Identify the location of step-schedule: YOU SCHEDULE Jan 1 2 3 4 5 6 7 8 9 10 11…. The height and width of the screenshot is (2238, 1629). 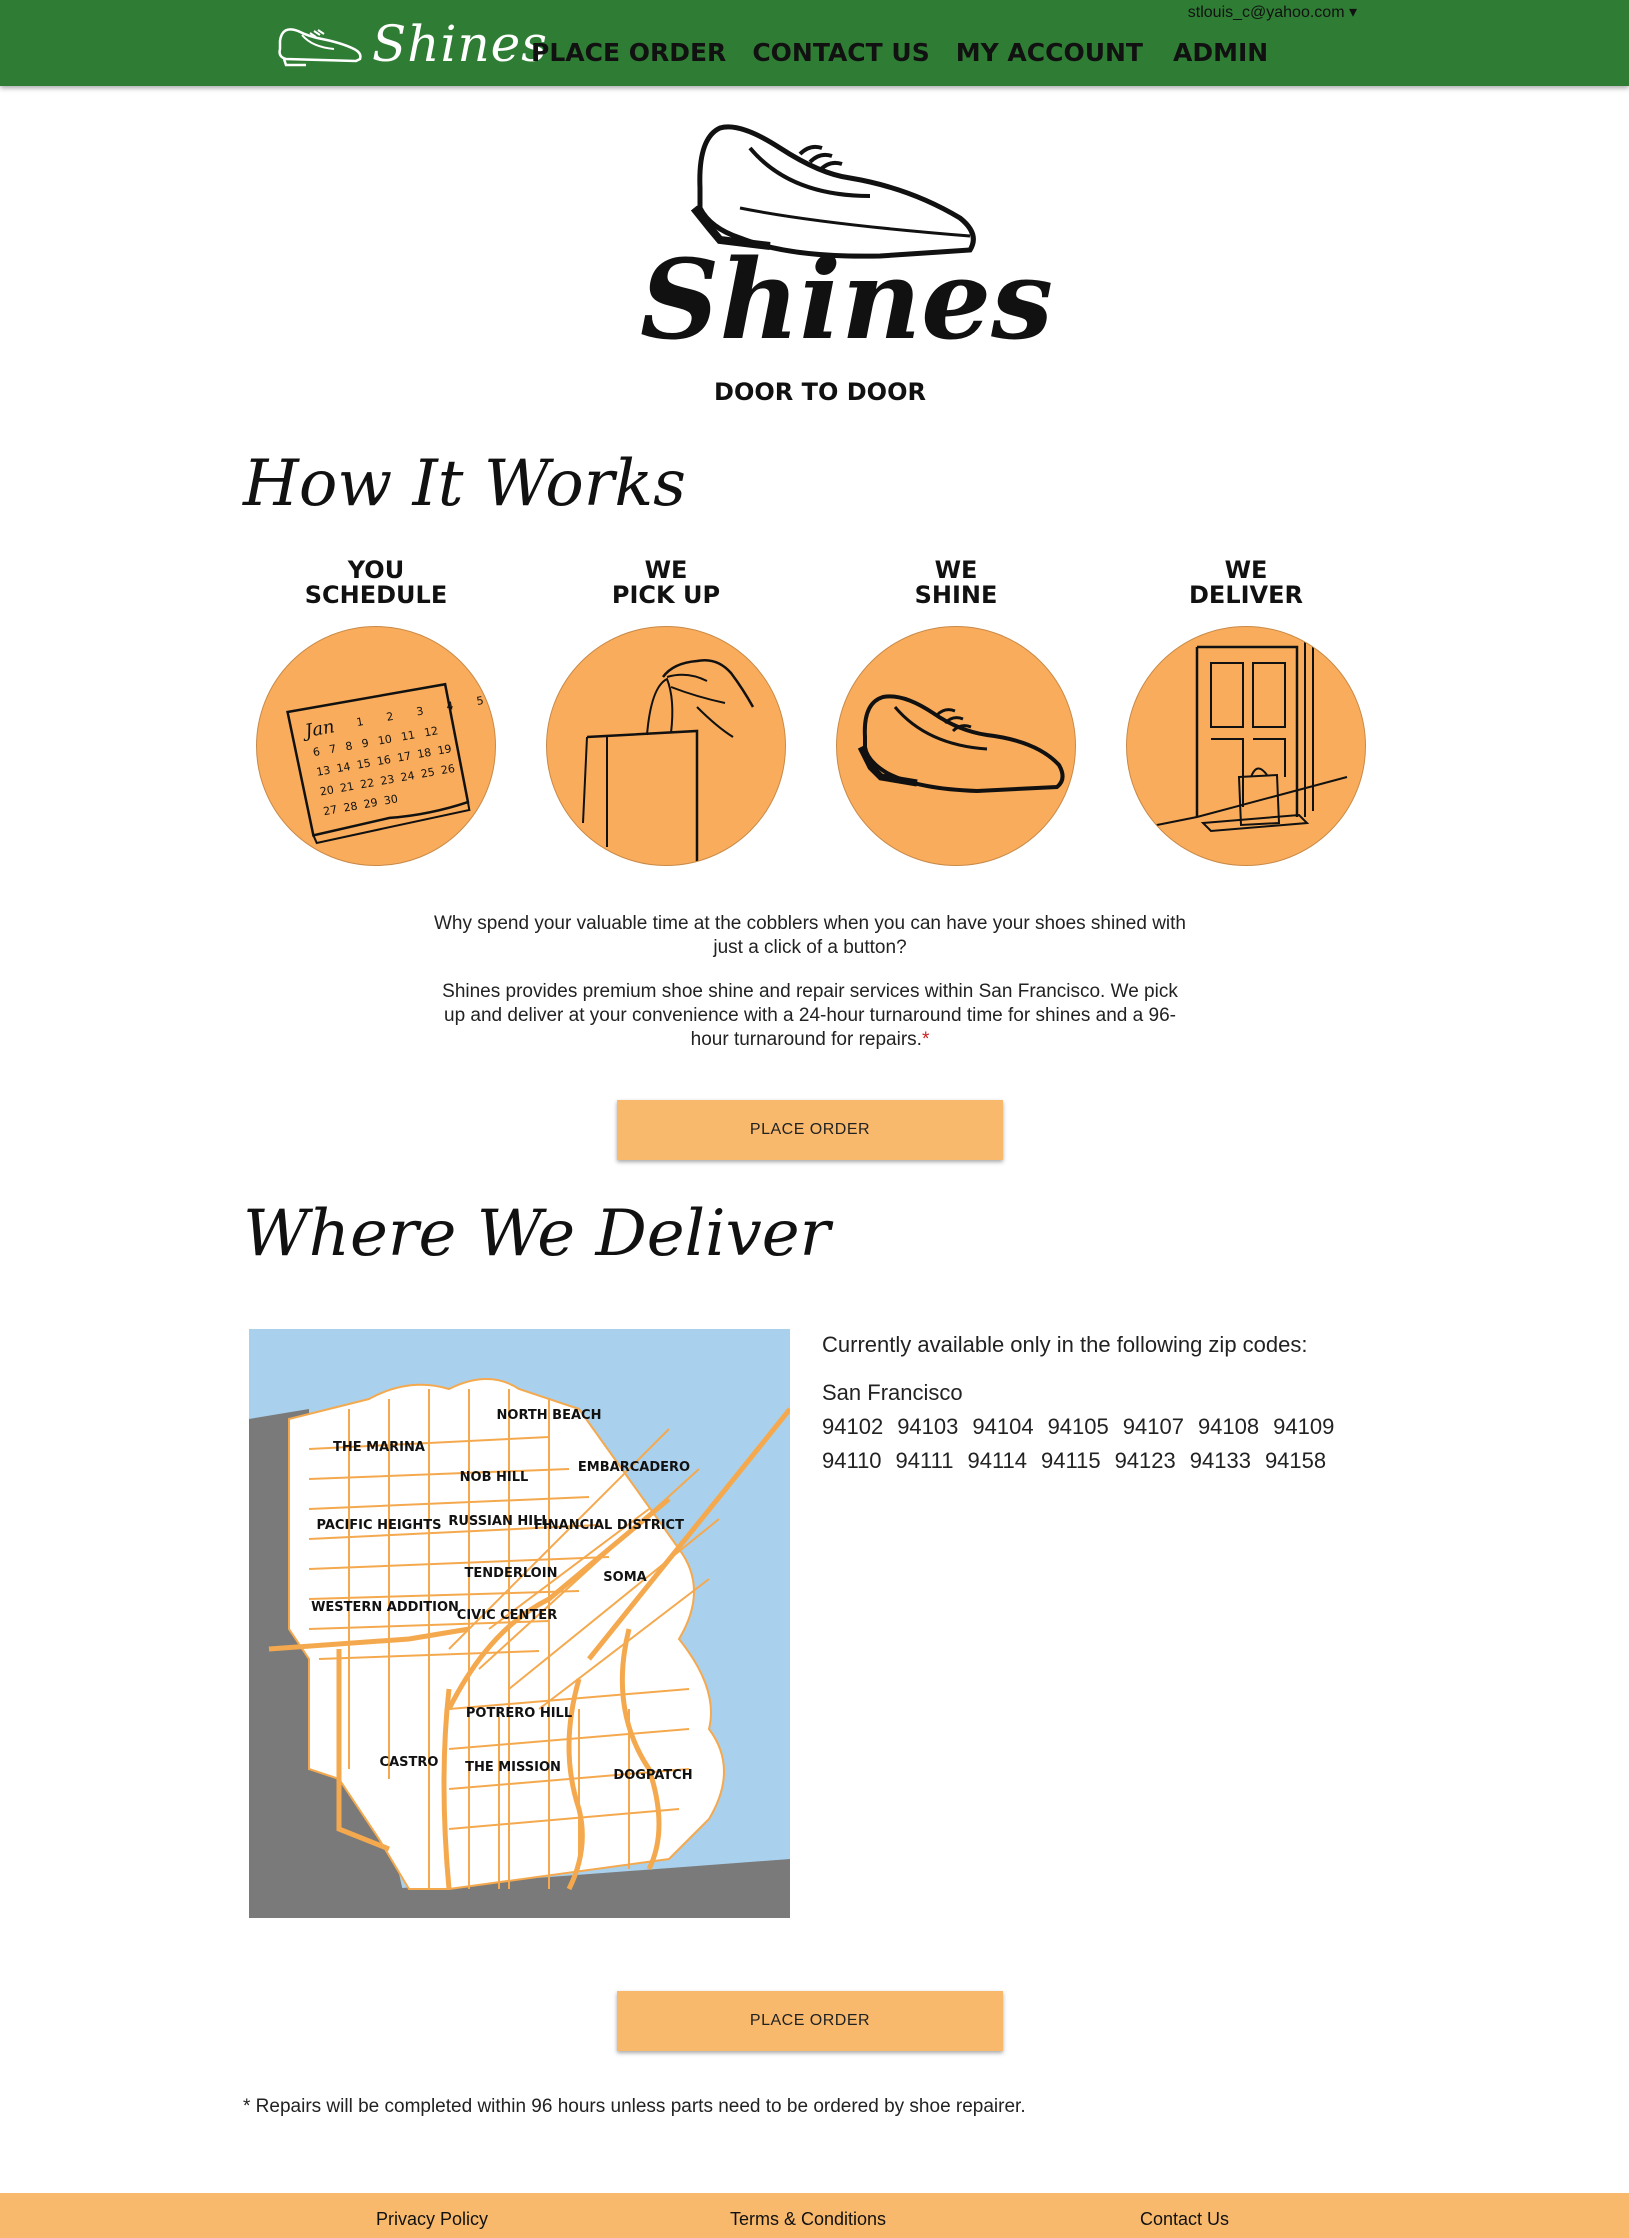
(376, 712).